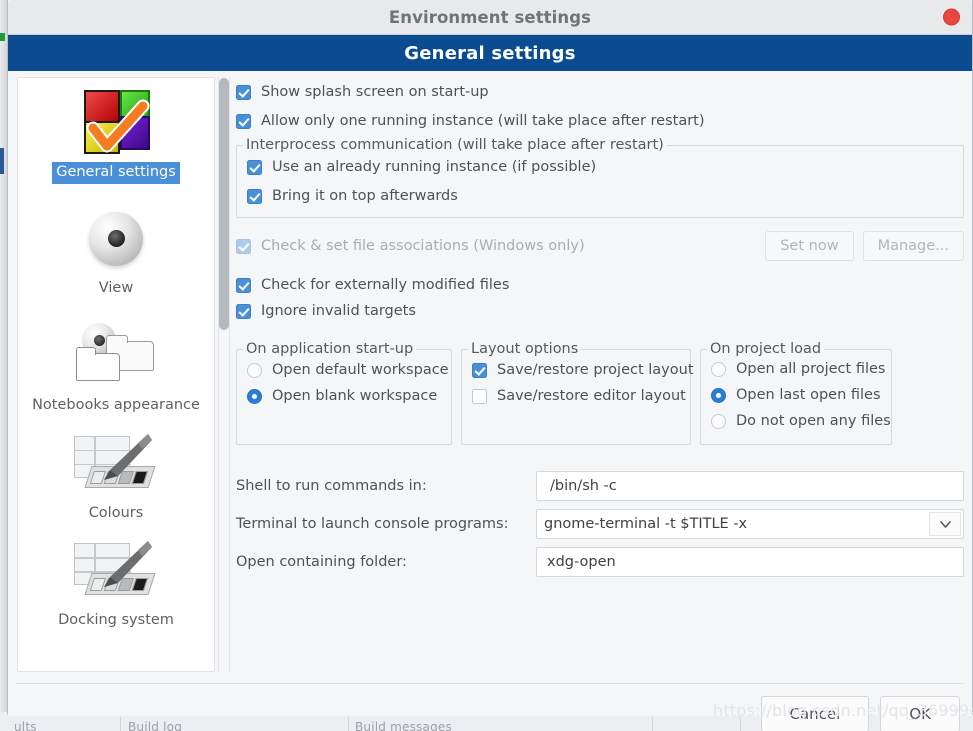  Describe the element at coordinates (243, 246) in the screenshot. I see `checkbox-file-associations` at that location.